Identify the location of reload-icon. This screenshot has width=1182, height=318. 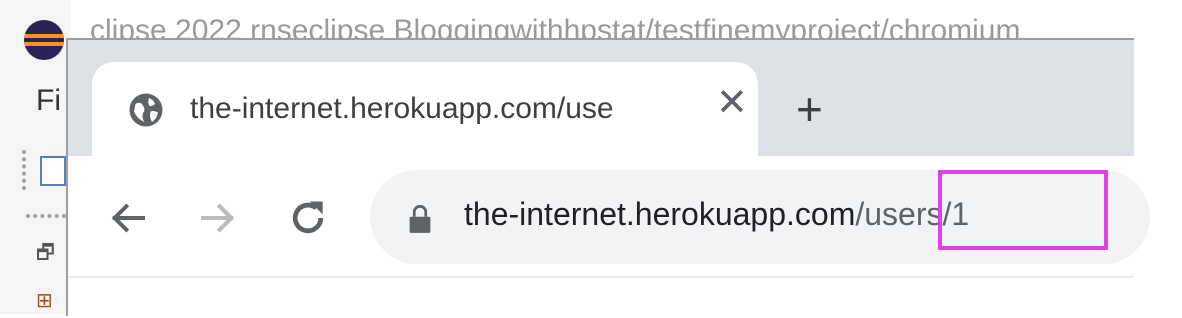
(308, 218).